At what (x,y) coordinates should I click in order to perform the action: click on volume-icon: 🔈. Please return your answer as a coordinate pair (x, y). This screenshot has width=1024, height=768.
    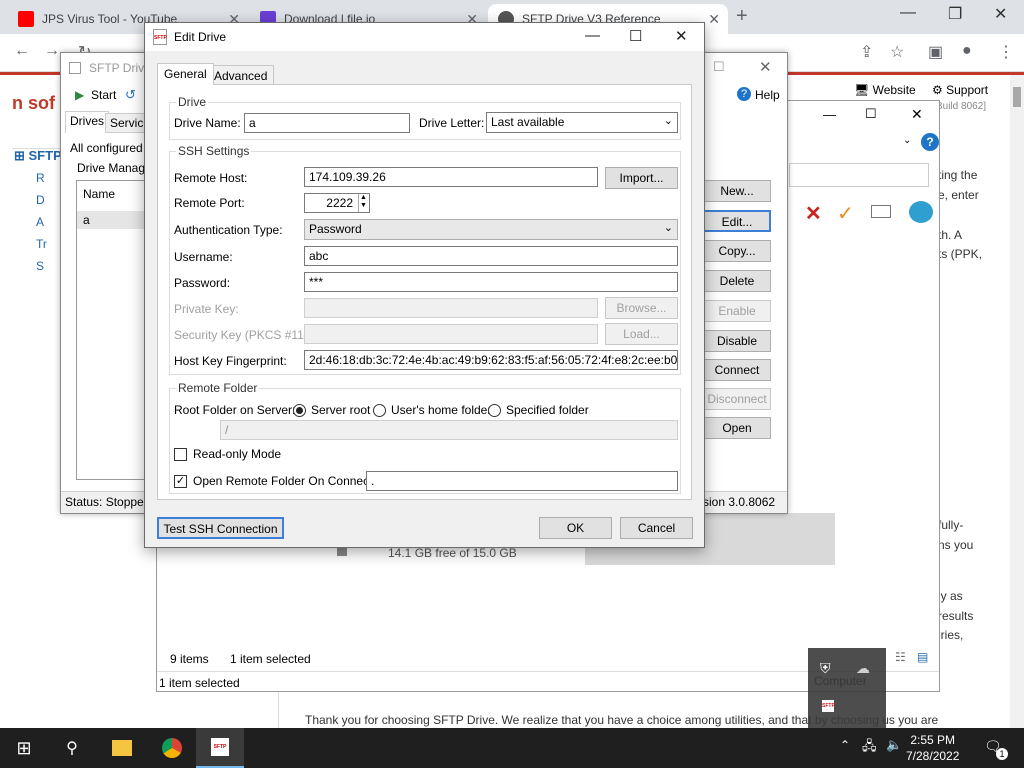
    Looking at the image, I should click on (894, 745).